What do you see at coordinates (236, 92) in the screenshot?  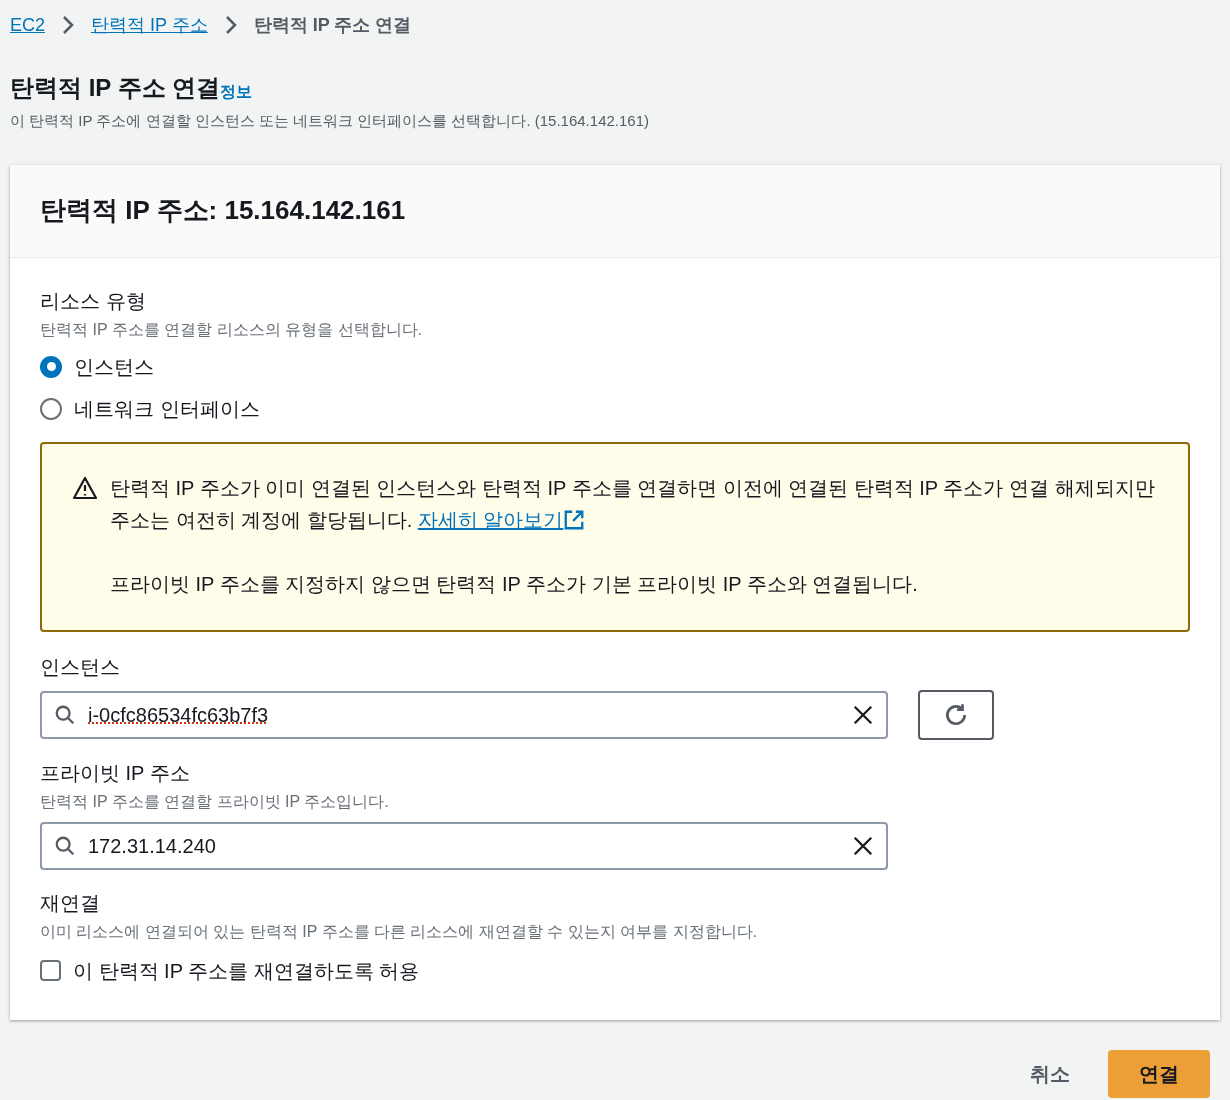 I see `info-link: 정보` at bounding box center [236, 92].